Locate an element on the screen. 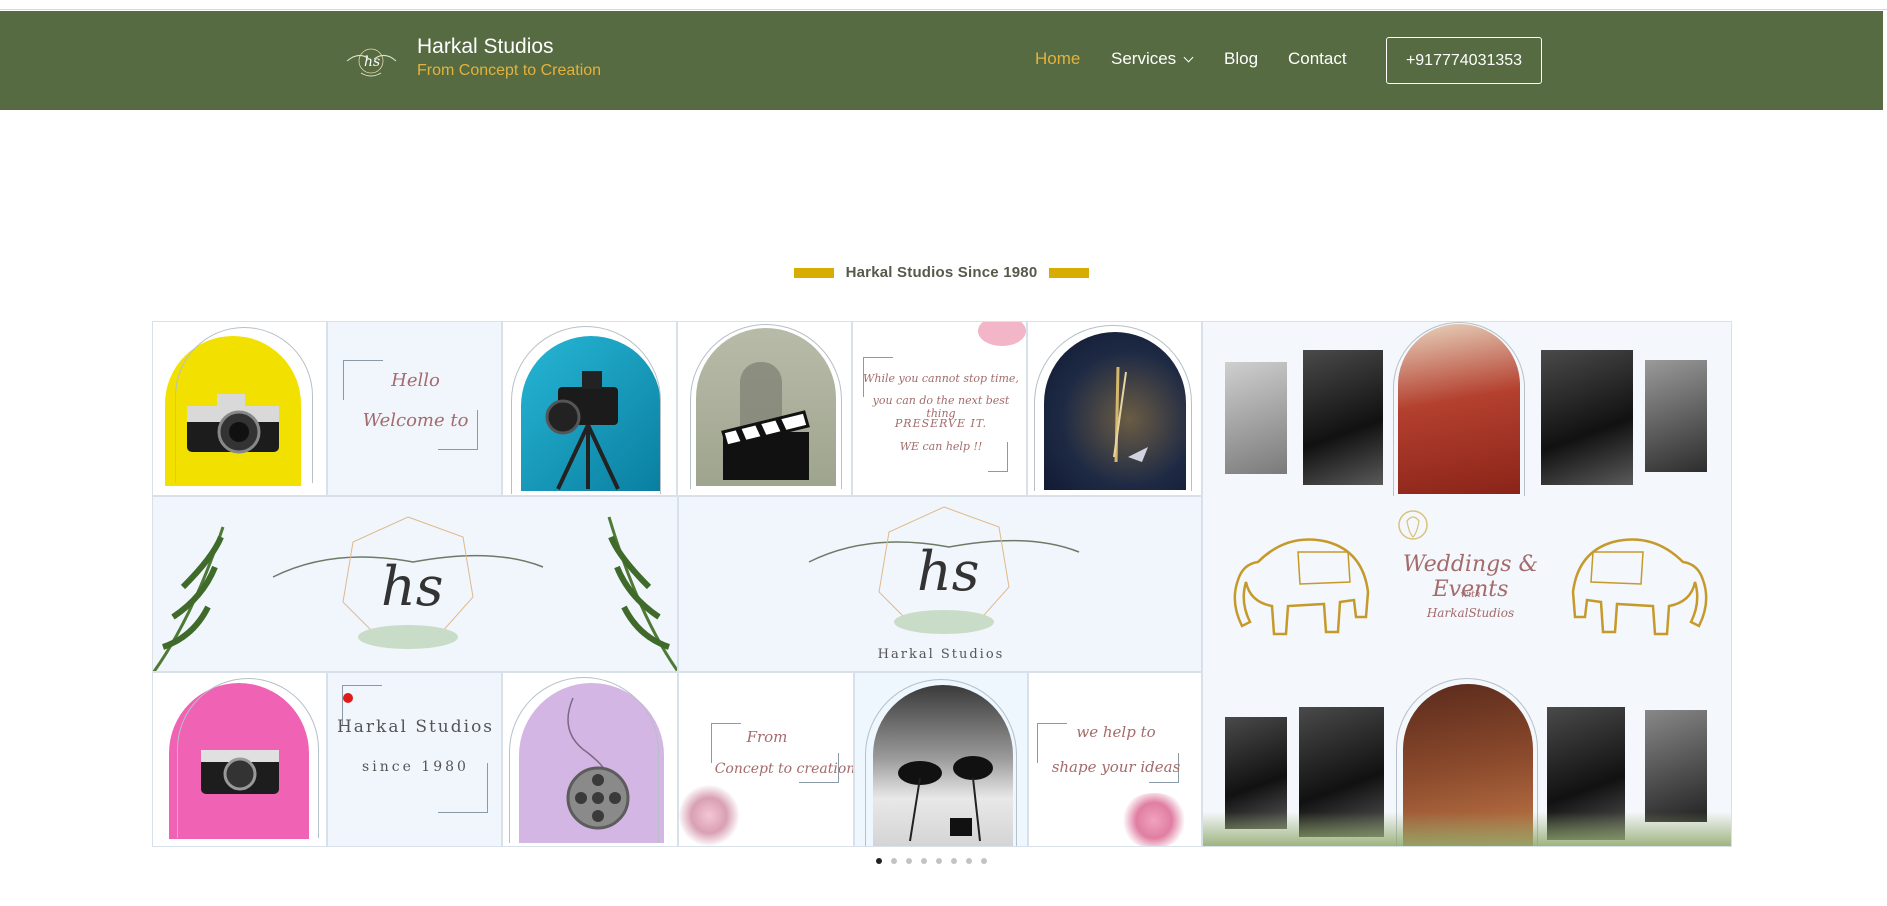 Image resolution: width=1887 pixels, height=906 pixels. tile-from-concept: From Concept to creation is located at coordinates (766, 759).